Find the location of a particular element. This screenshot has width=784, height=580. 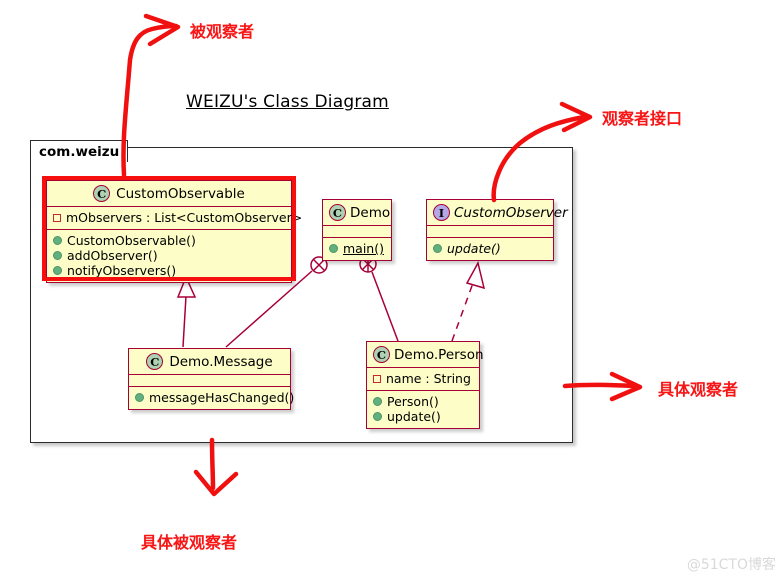

annotation-label-observable: 被观察者 is located at coordinates (222, 31).